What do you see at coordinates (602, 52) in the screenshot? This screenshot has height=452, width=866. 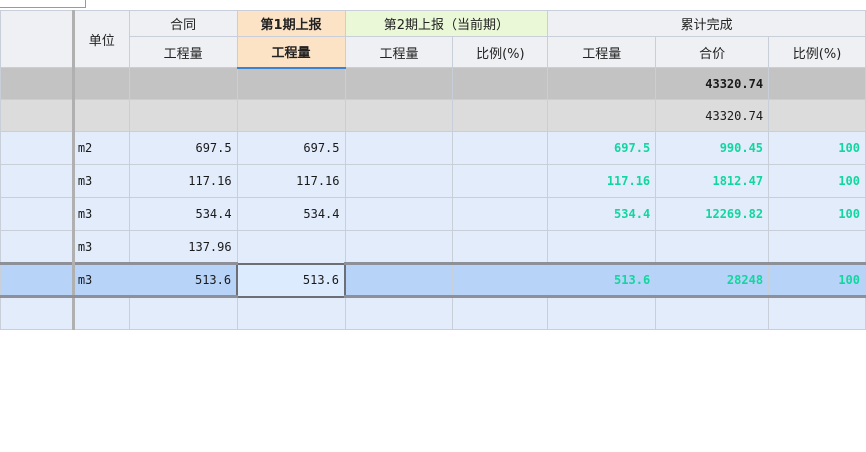 I see `header-cumulative-qty: 工程量` at bounding box center [602, 52].